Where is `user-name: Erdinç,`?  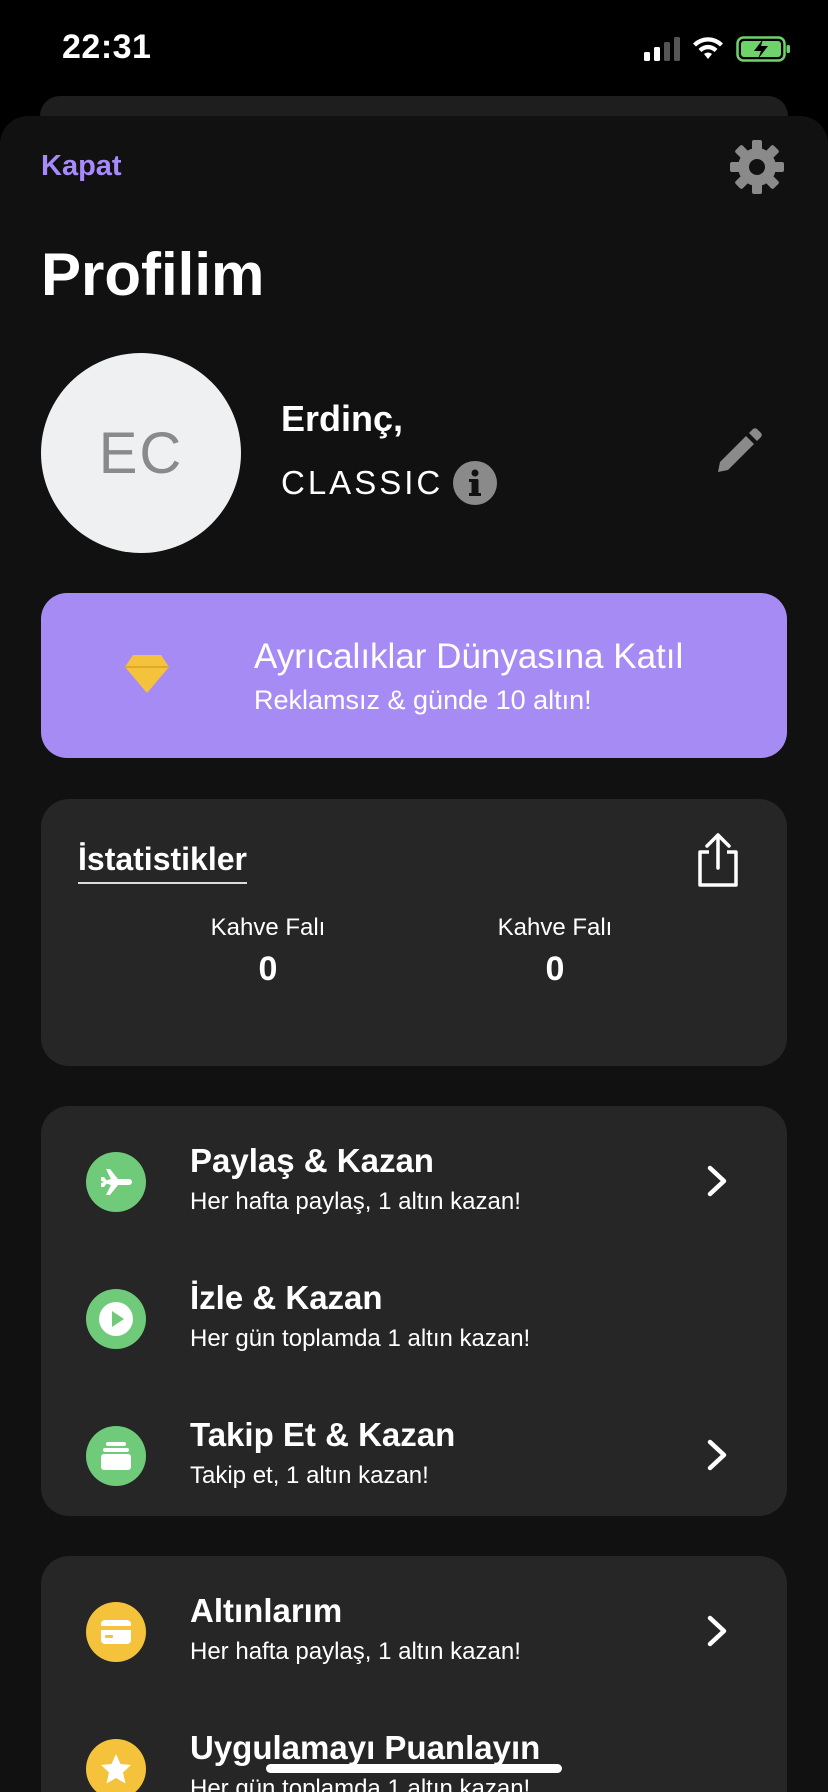
user-name: Erdinç, is located at coordinates (342, 418).